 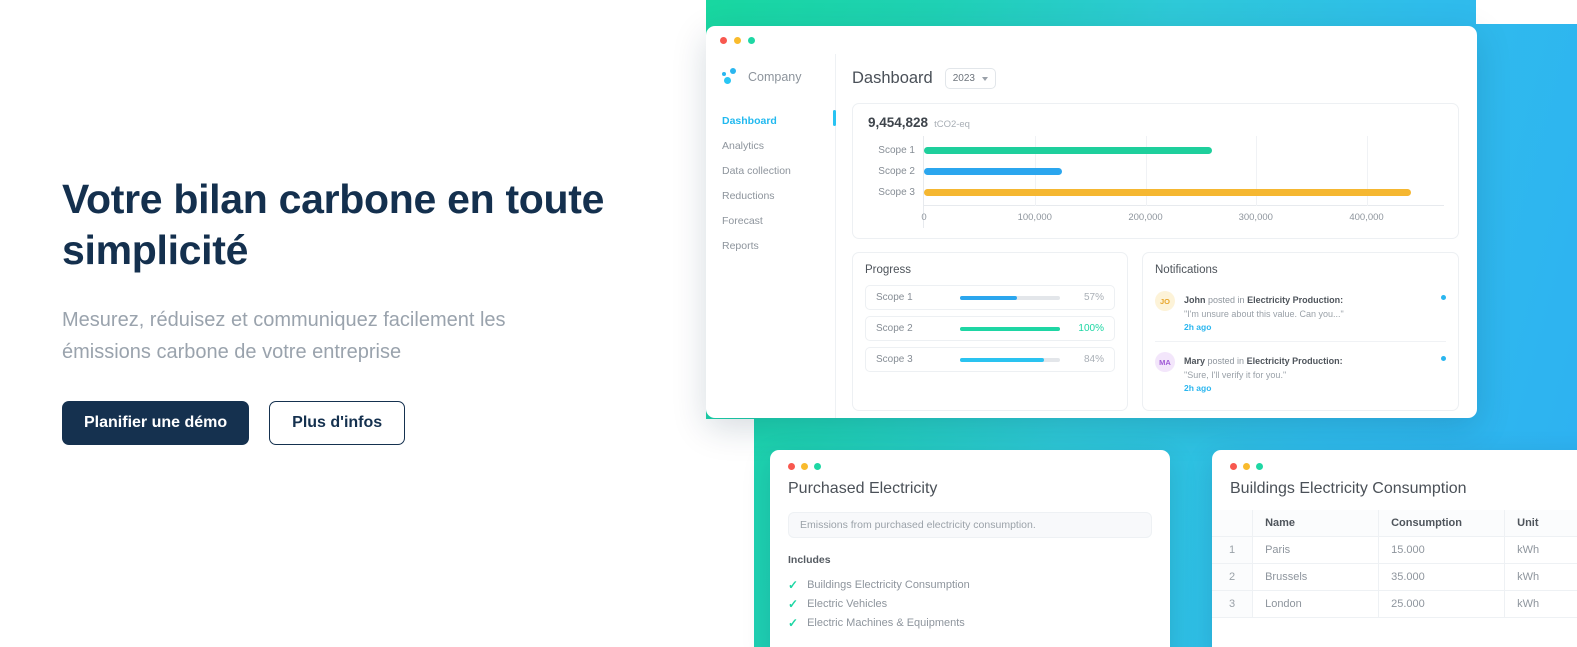 I want to click on chart-x-ticks: 0 100,000 200,000 300,000 400,000, so click(x=1182, y=218).